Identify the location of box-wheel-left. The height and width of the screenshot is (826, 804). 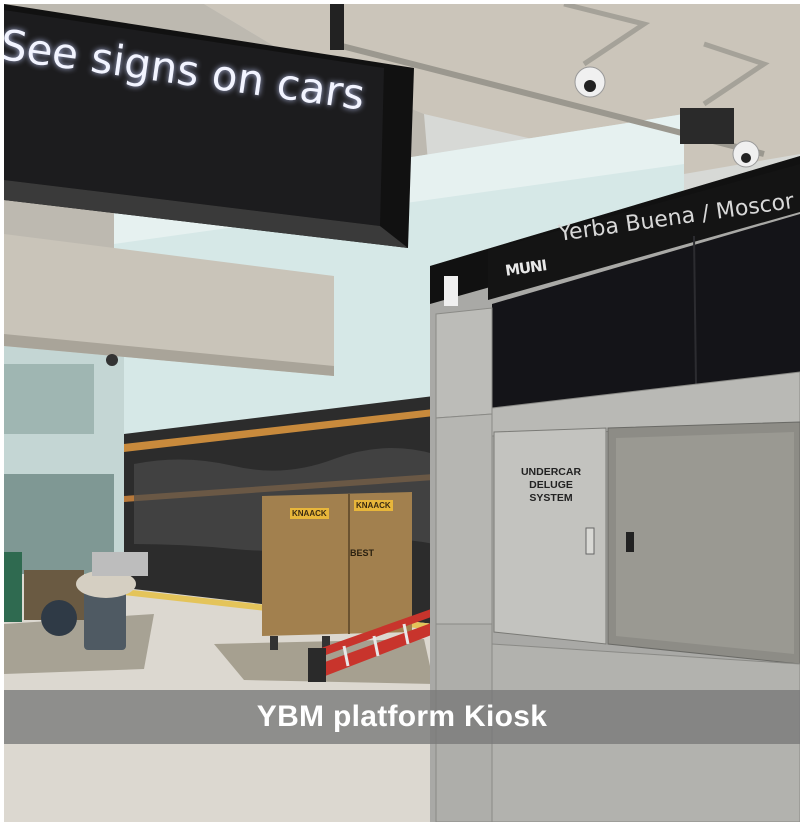
(274, 643).